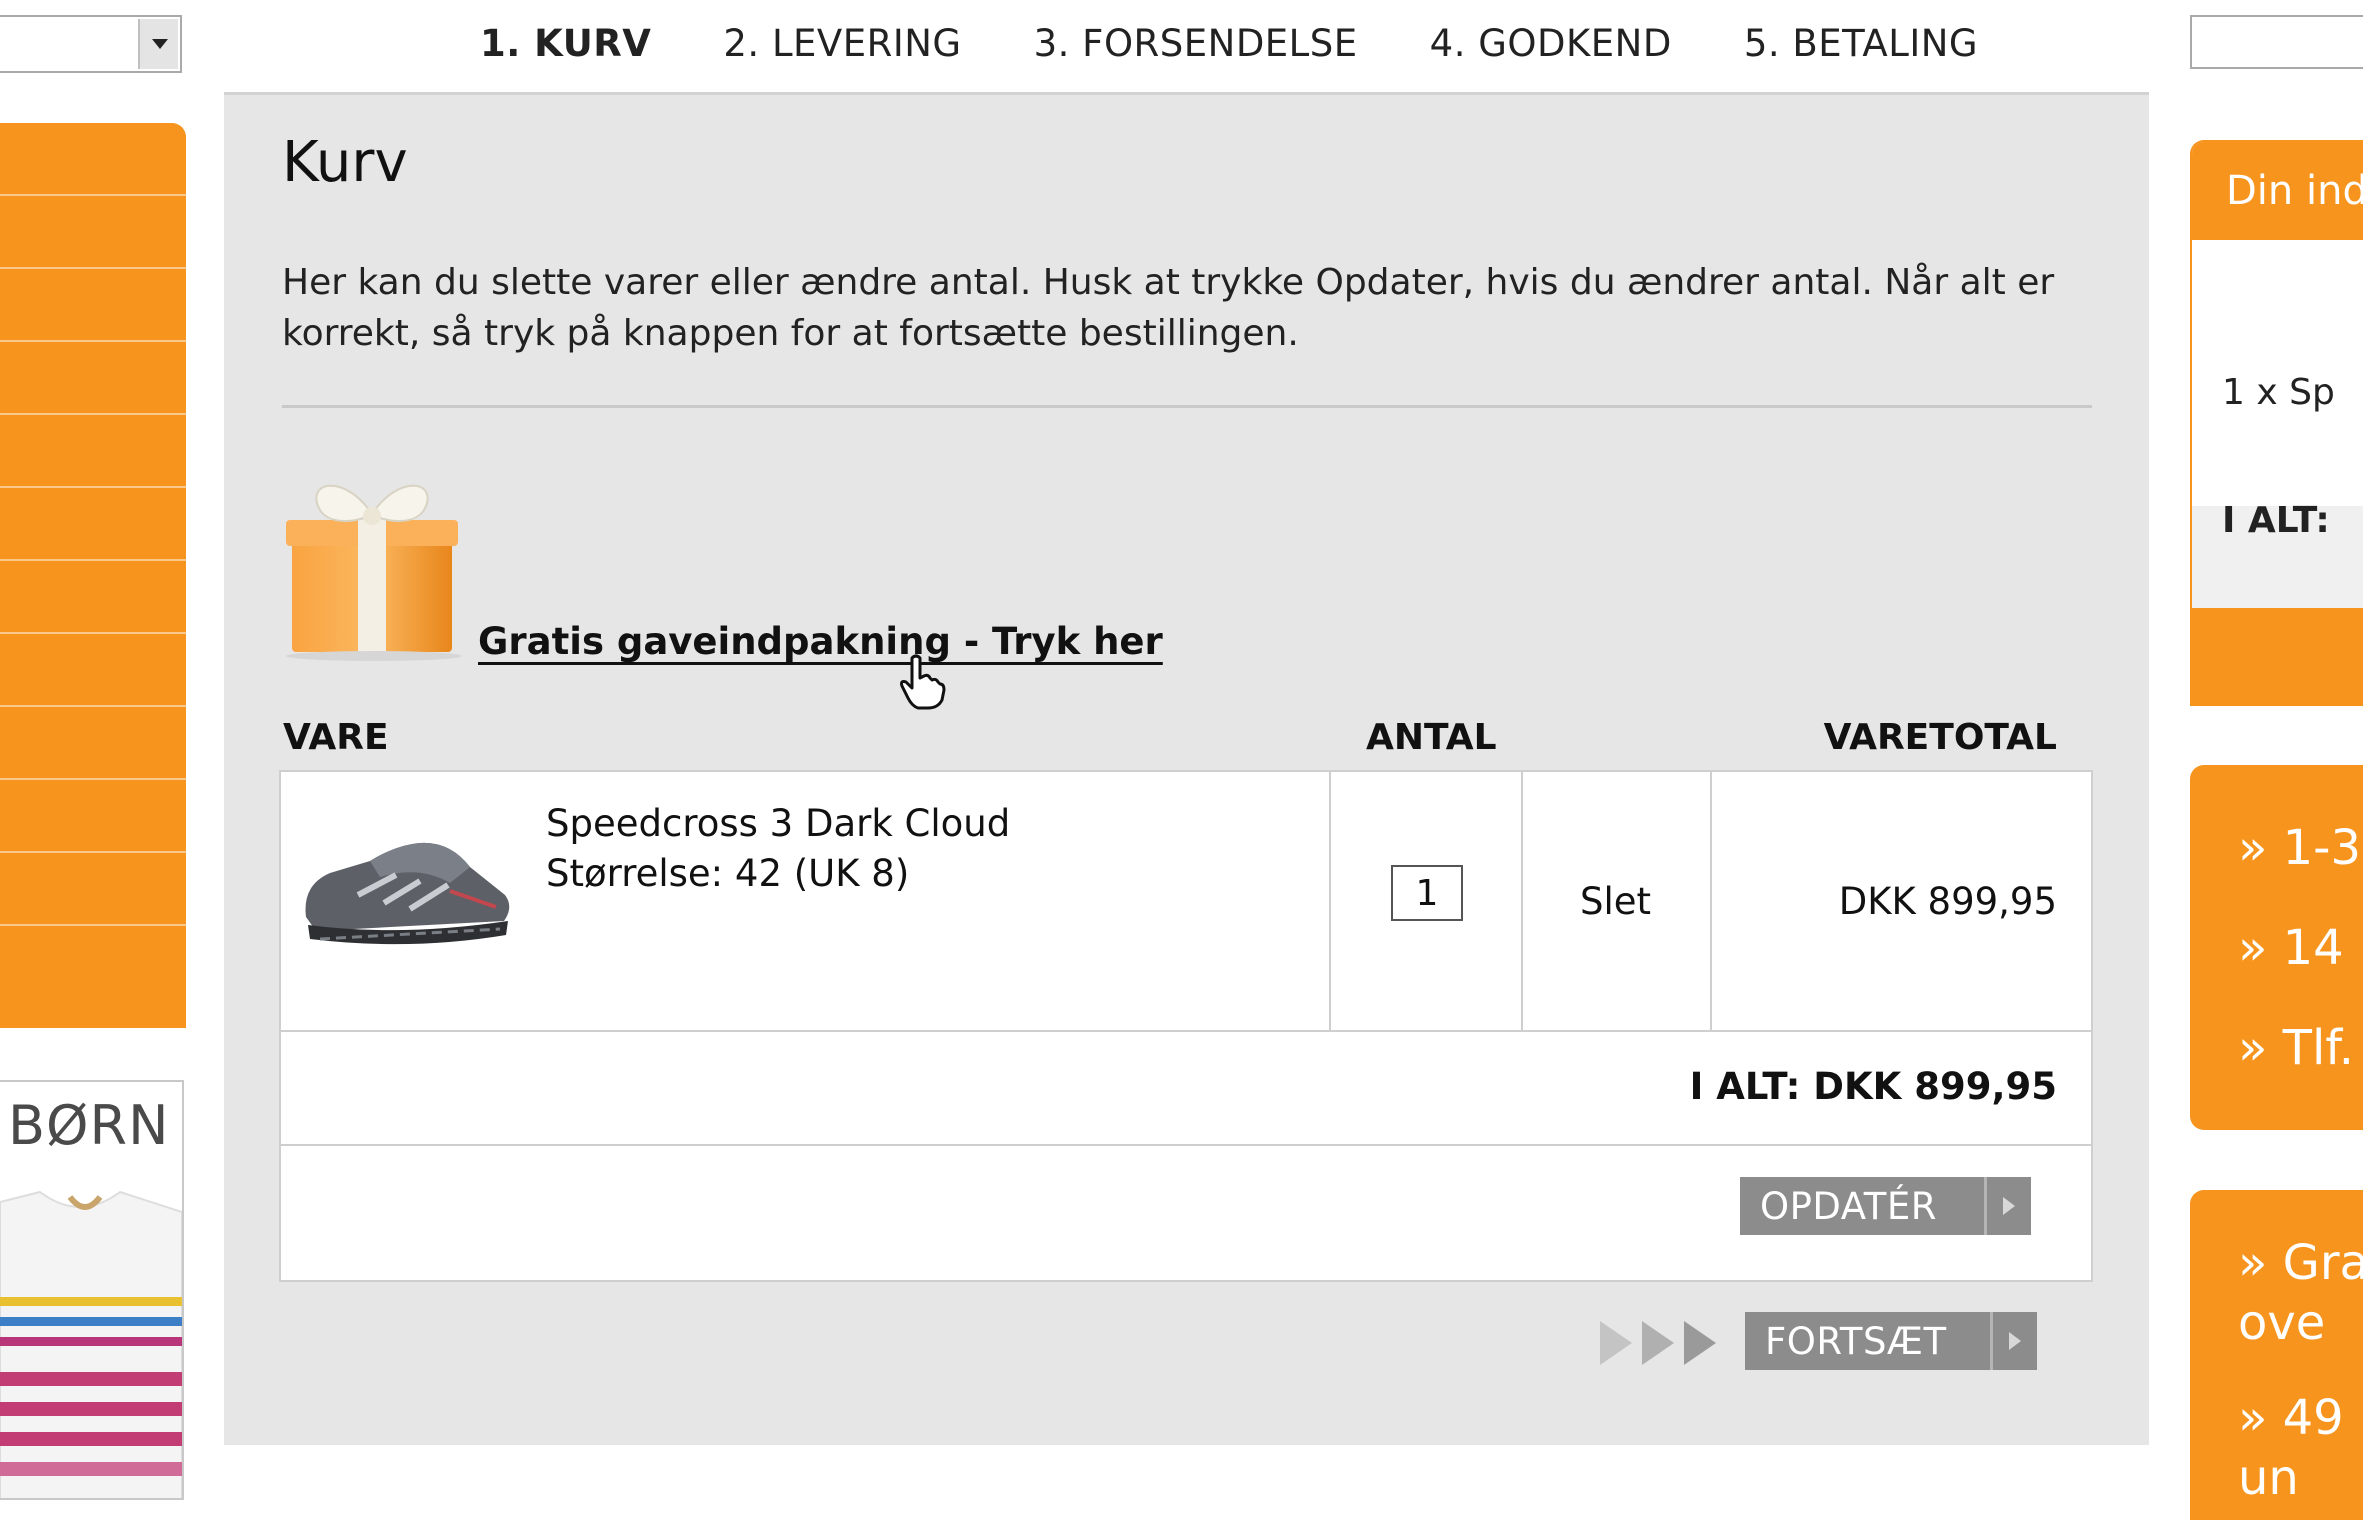 The image size is (2363, 1520). Describe the element at coordinates (336, 737) in the screenshot. I see `column-header-item: VARE` at that location.